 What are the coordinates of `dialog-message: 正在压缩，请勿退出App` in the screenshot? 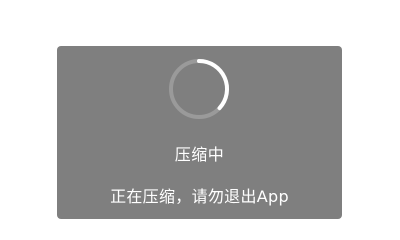 It's located at (199, 196).